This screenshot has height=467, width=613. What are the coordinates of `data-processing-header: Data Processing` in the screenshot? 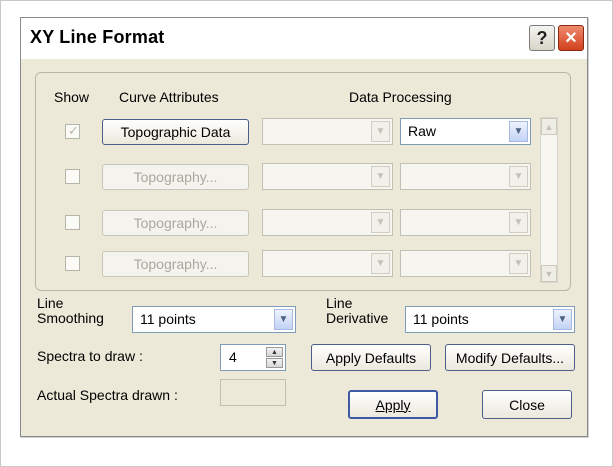 It's located at (400, 97).